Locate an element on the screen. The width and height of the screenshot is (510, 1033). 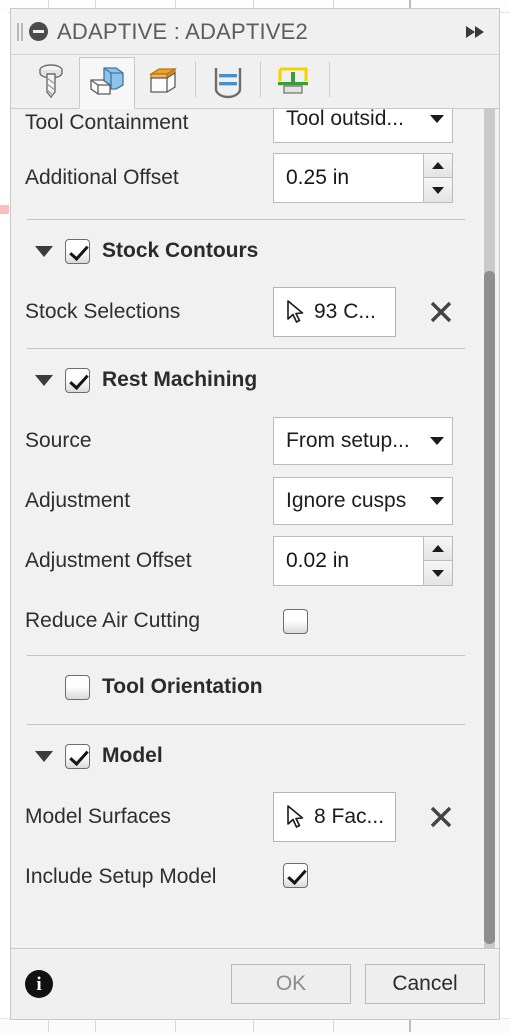
tab-heights is located at coordinates (163, 82).